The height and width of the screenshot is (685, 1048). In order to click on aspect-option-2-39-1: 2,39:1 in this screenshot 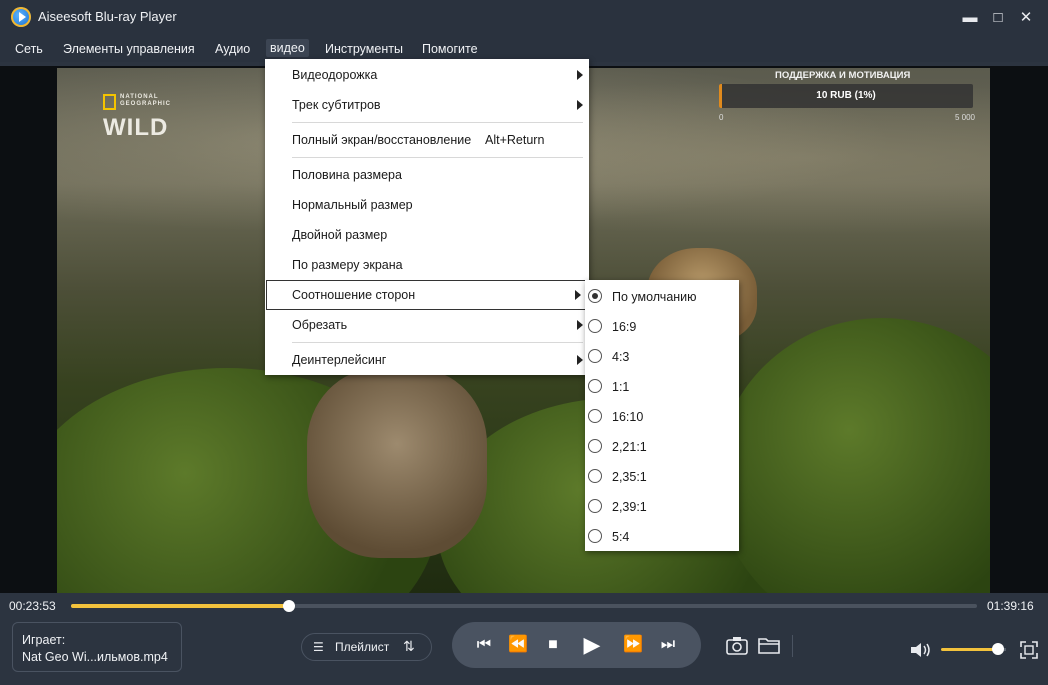, I will do `click(662, 506)`.